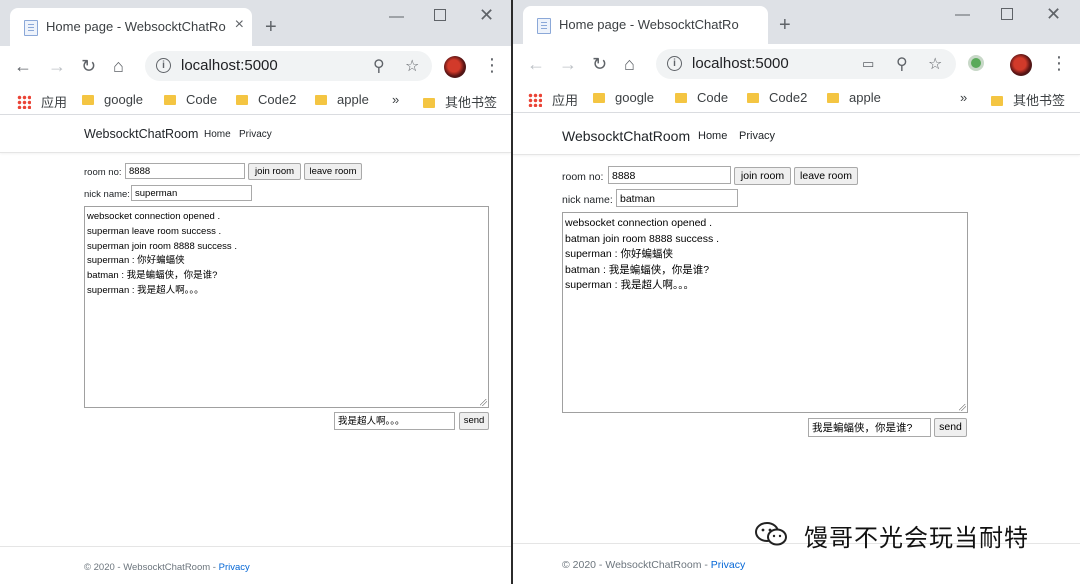 This screenshot has height=584, width=1080. Describe the element at coordinates (131, 27) in the screenshot. I see `browser-tab: Home page - WebsocktChatRoom ×` at that location.